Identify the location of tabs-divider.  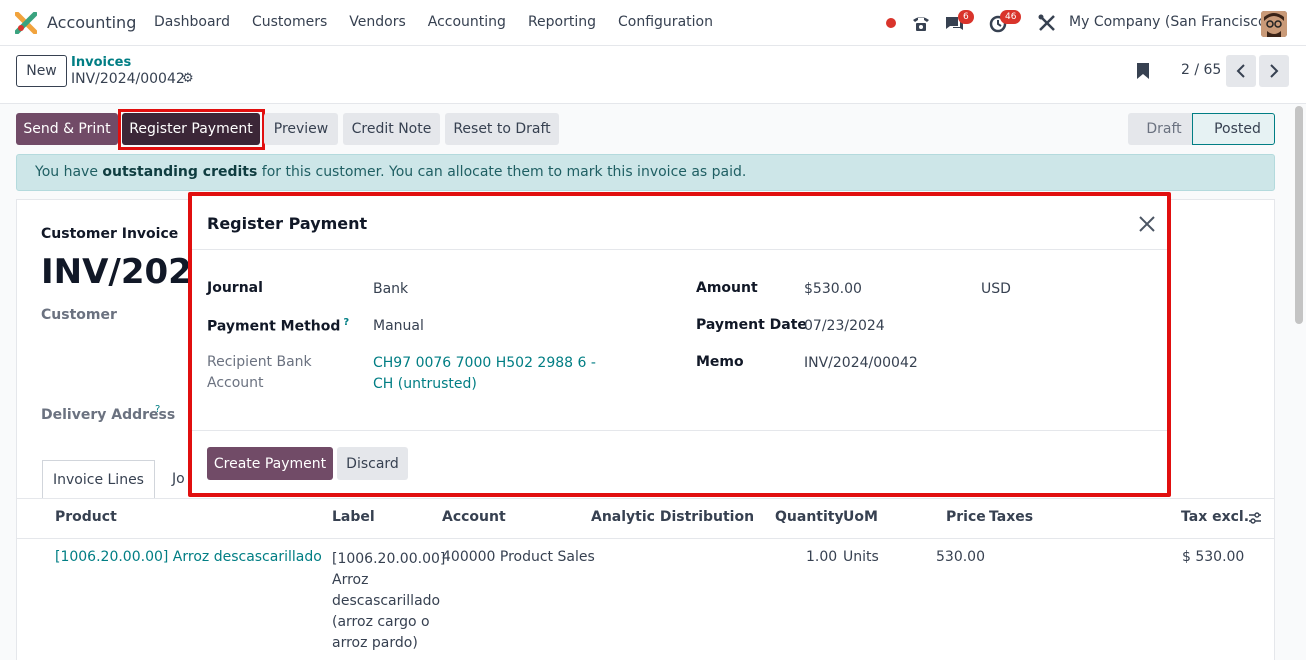
(645, 498).